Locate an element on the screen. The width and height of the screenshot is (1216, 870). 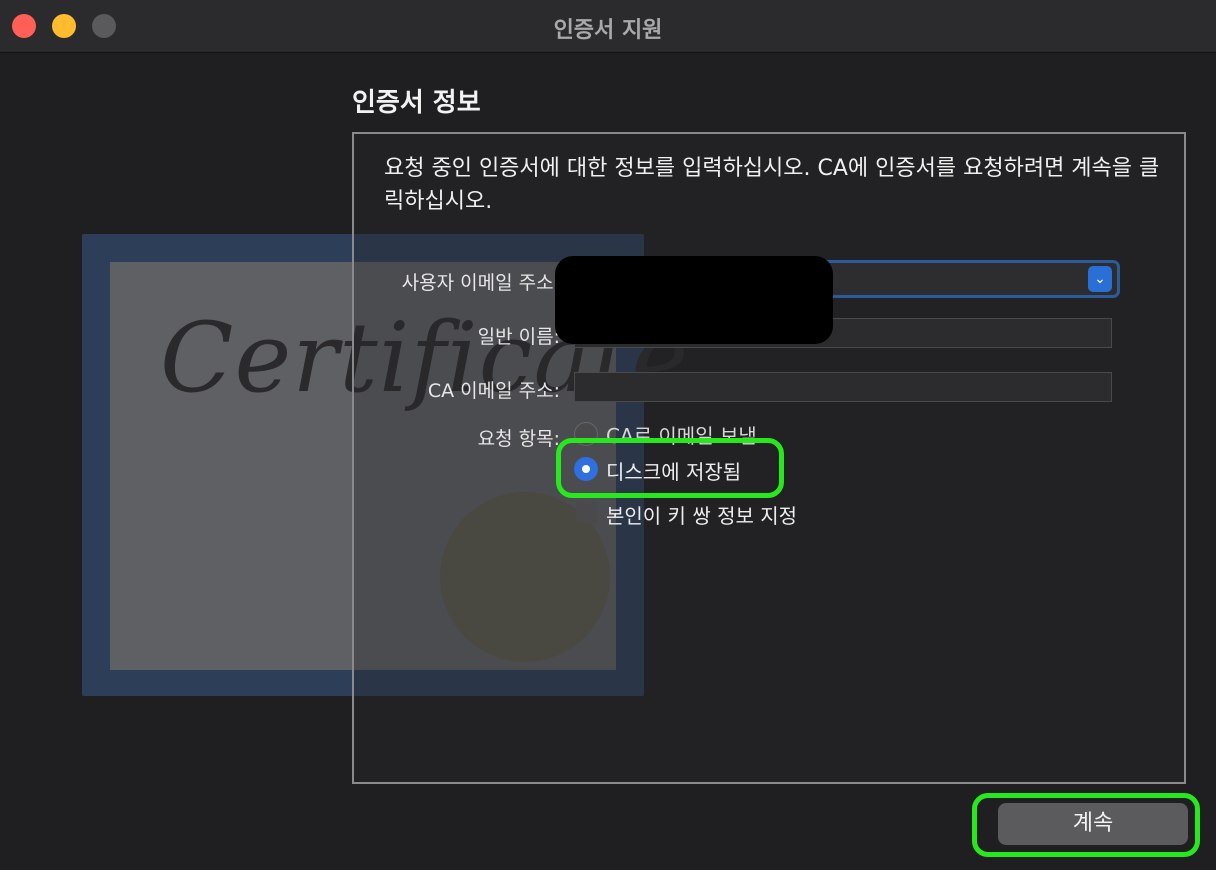
request-type-label: 요청 항목: is located at coordinates (518, 439).